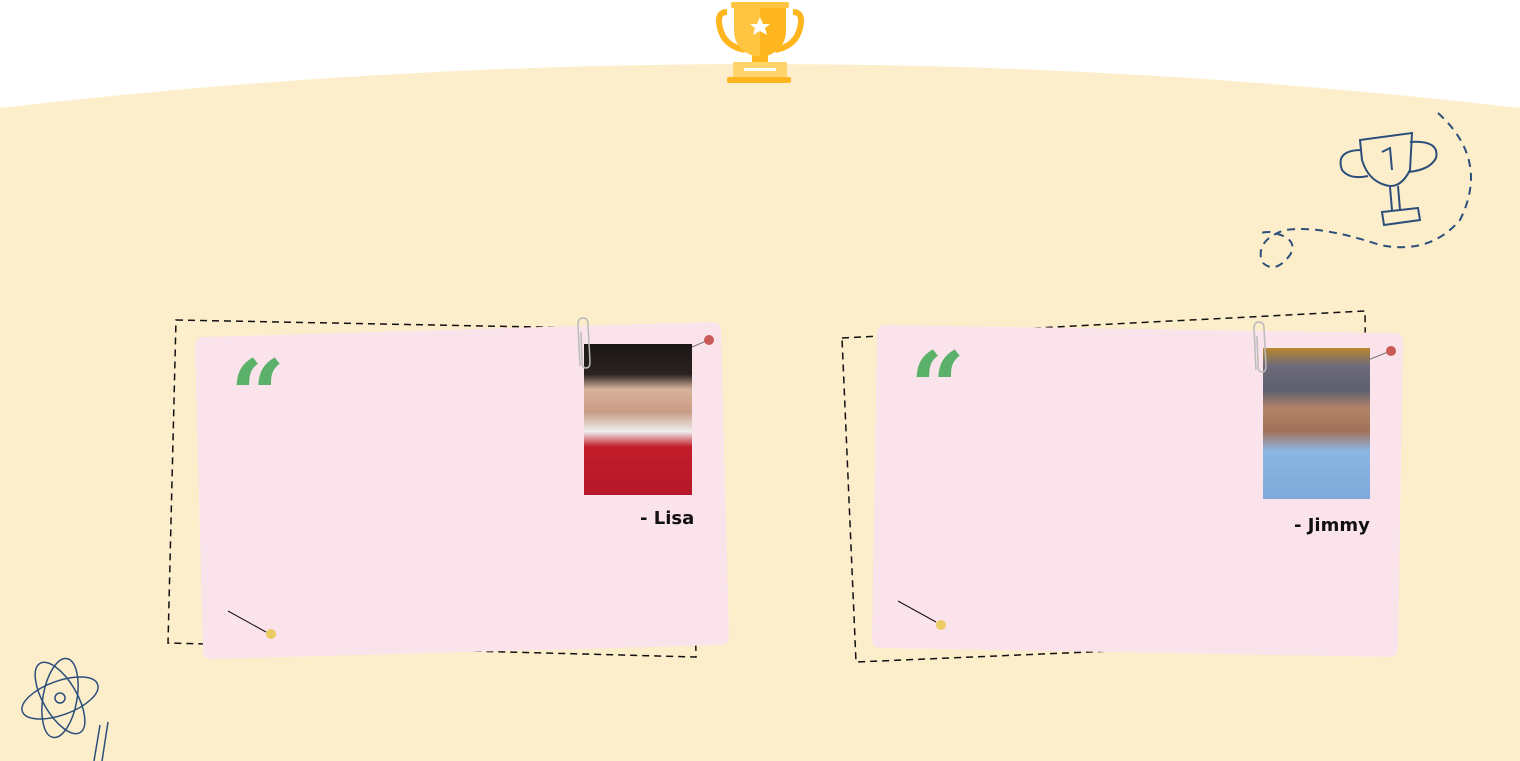 Image resolution: width=1520 pixels, height=761 pixels. What do you see at coordinates (667, 518) in the screenshot?
I see `author-name: - Lisa` at bounding box center [667, 518].